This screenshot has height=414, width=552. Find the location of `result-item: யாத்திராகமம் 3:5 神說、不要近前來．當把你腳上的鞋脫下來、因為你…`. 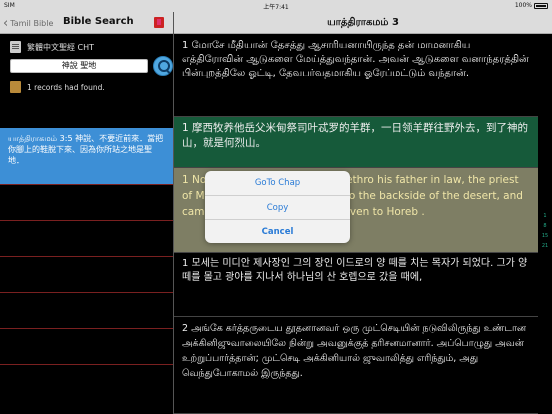

result-item: யாத்திராகமம் 3:5 神說、不要近前來．當把你腳上的鞋脫下來、因為你… is located at coordinates (86, 156).